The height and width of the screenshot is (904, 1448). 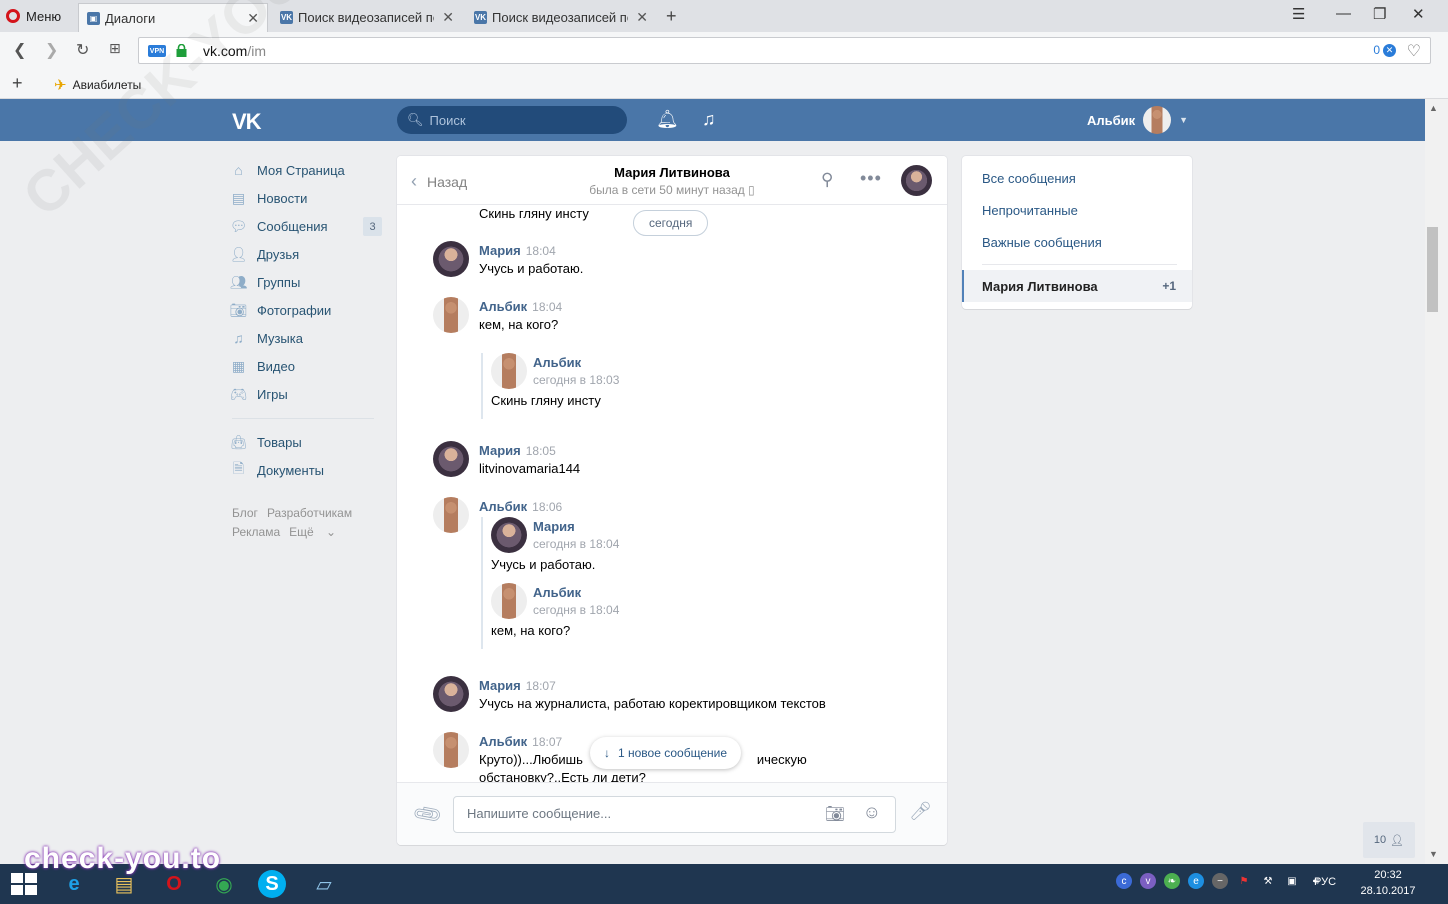 I want to click on tray-leaf-icon: ❧, so click(x=1172, y=881).